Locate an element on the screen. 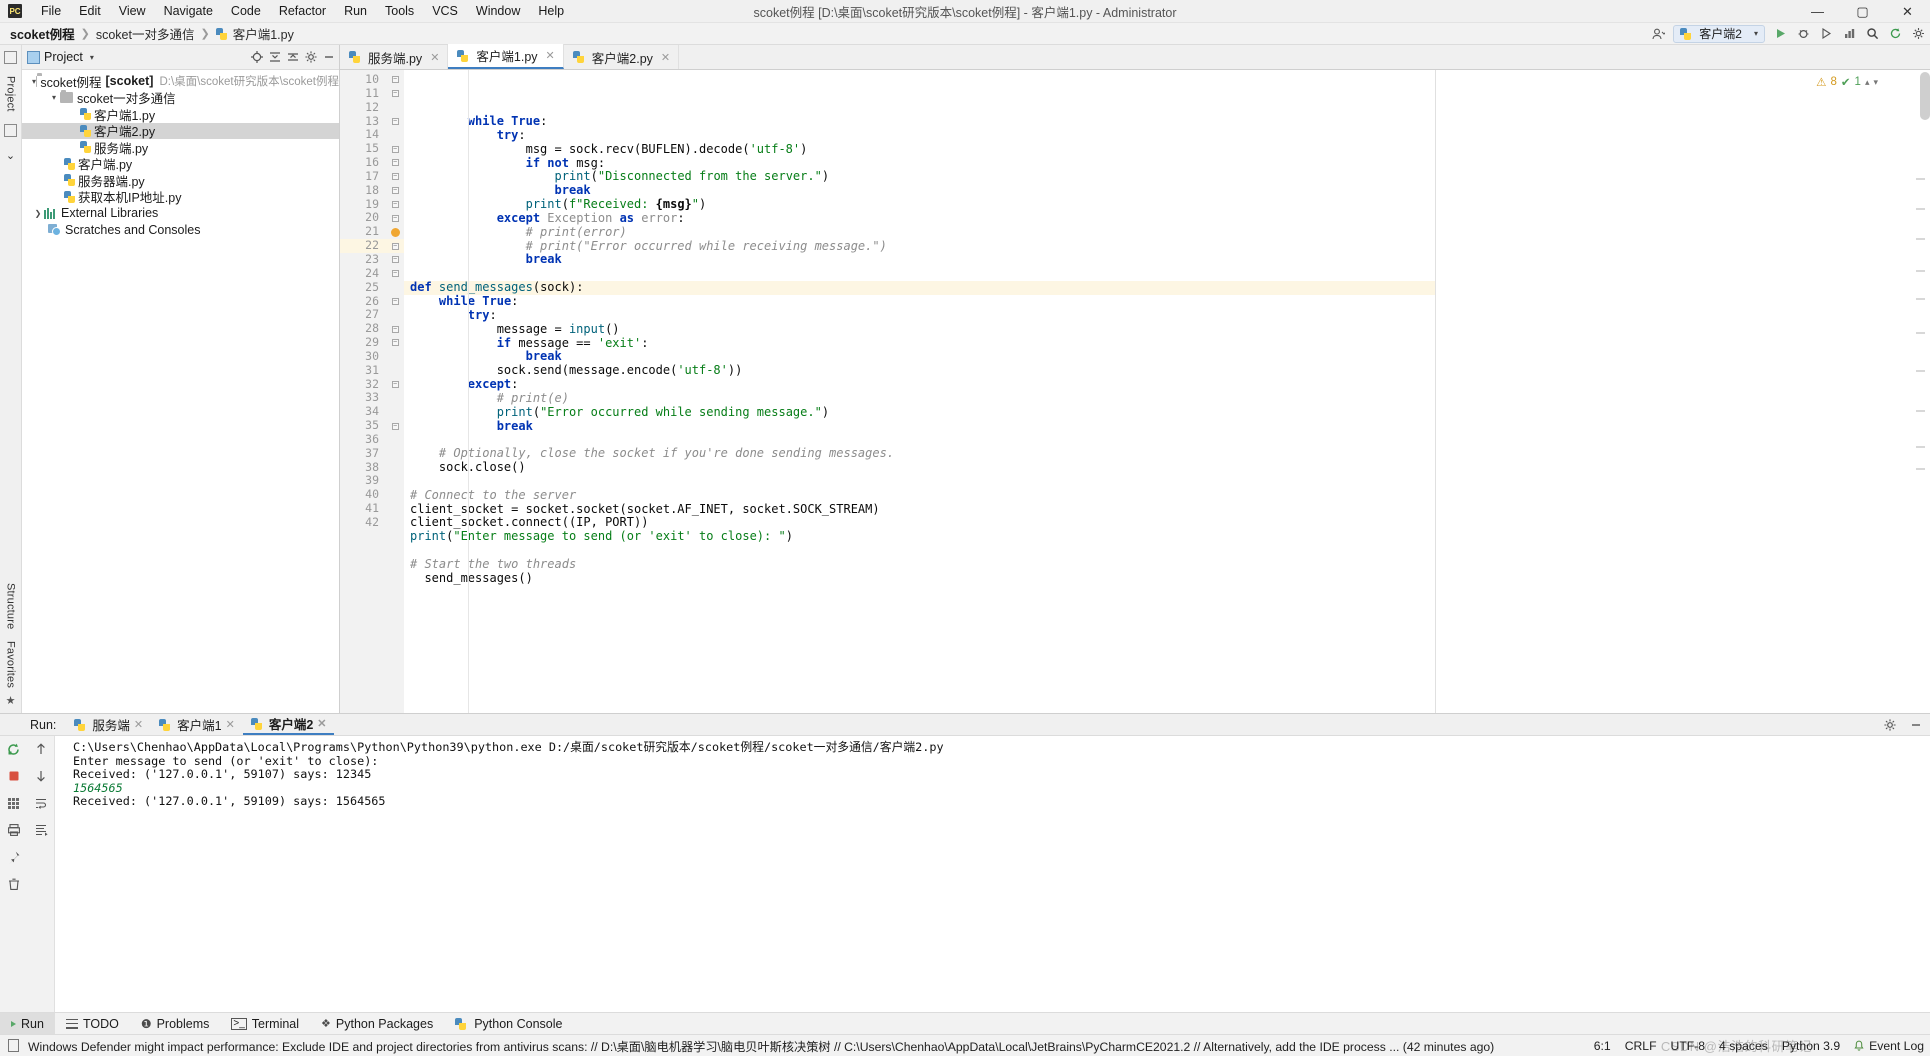  tree-item-one-to-many-folder: ▾ scoket一对多通信 is located at coordinates (180, 97).